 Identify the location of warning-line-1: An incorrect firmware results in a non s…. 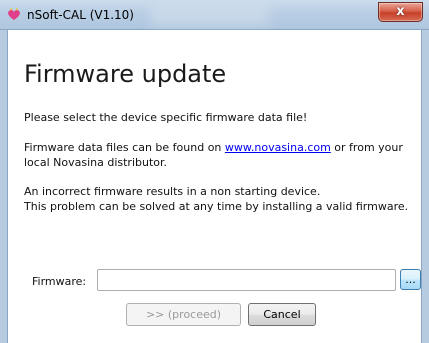
(172, 191).